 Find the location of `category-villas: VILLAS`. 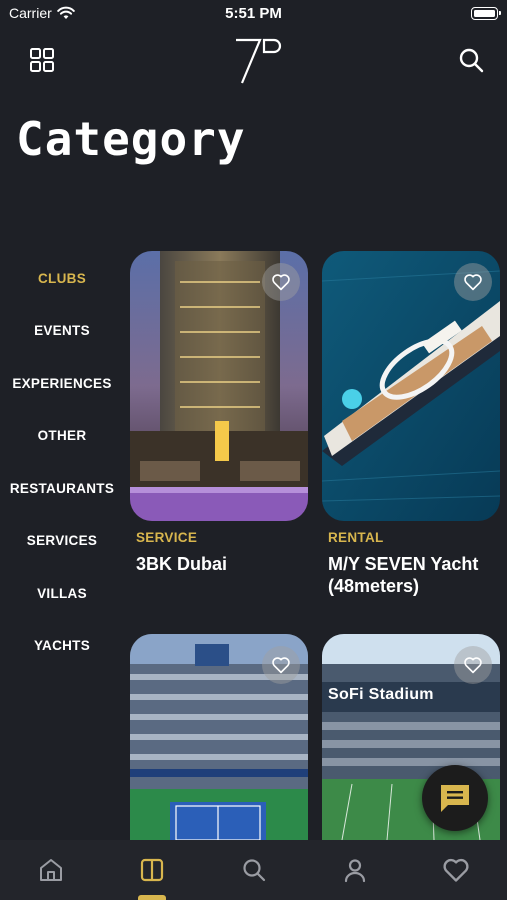

category-villas: VILLAS is located at coordinates (62, 593).